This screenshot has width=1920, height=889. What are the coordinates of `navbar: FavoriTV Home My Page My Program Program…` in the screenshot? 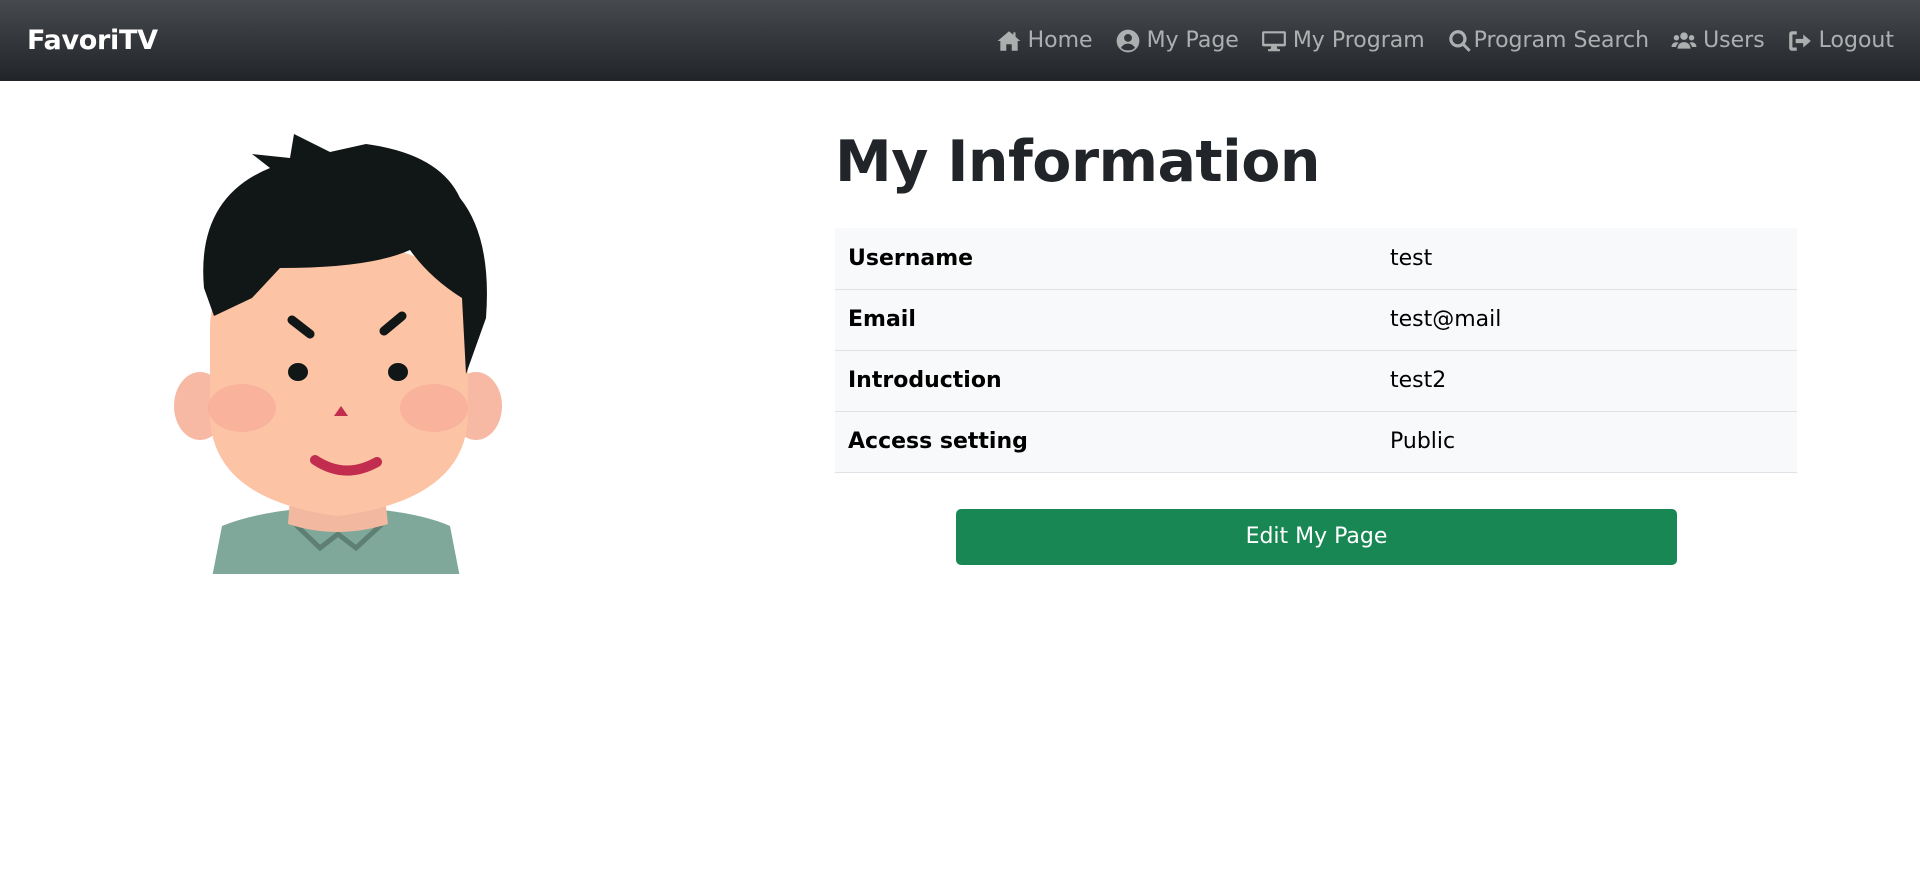 It's located at (960, 40).